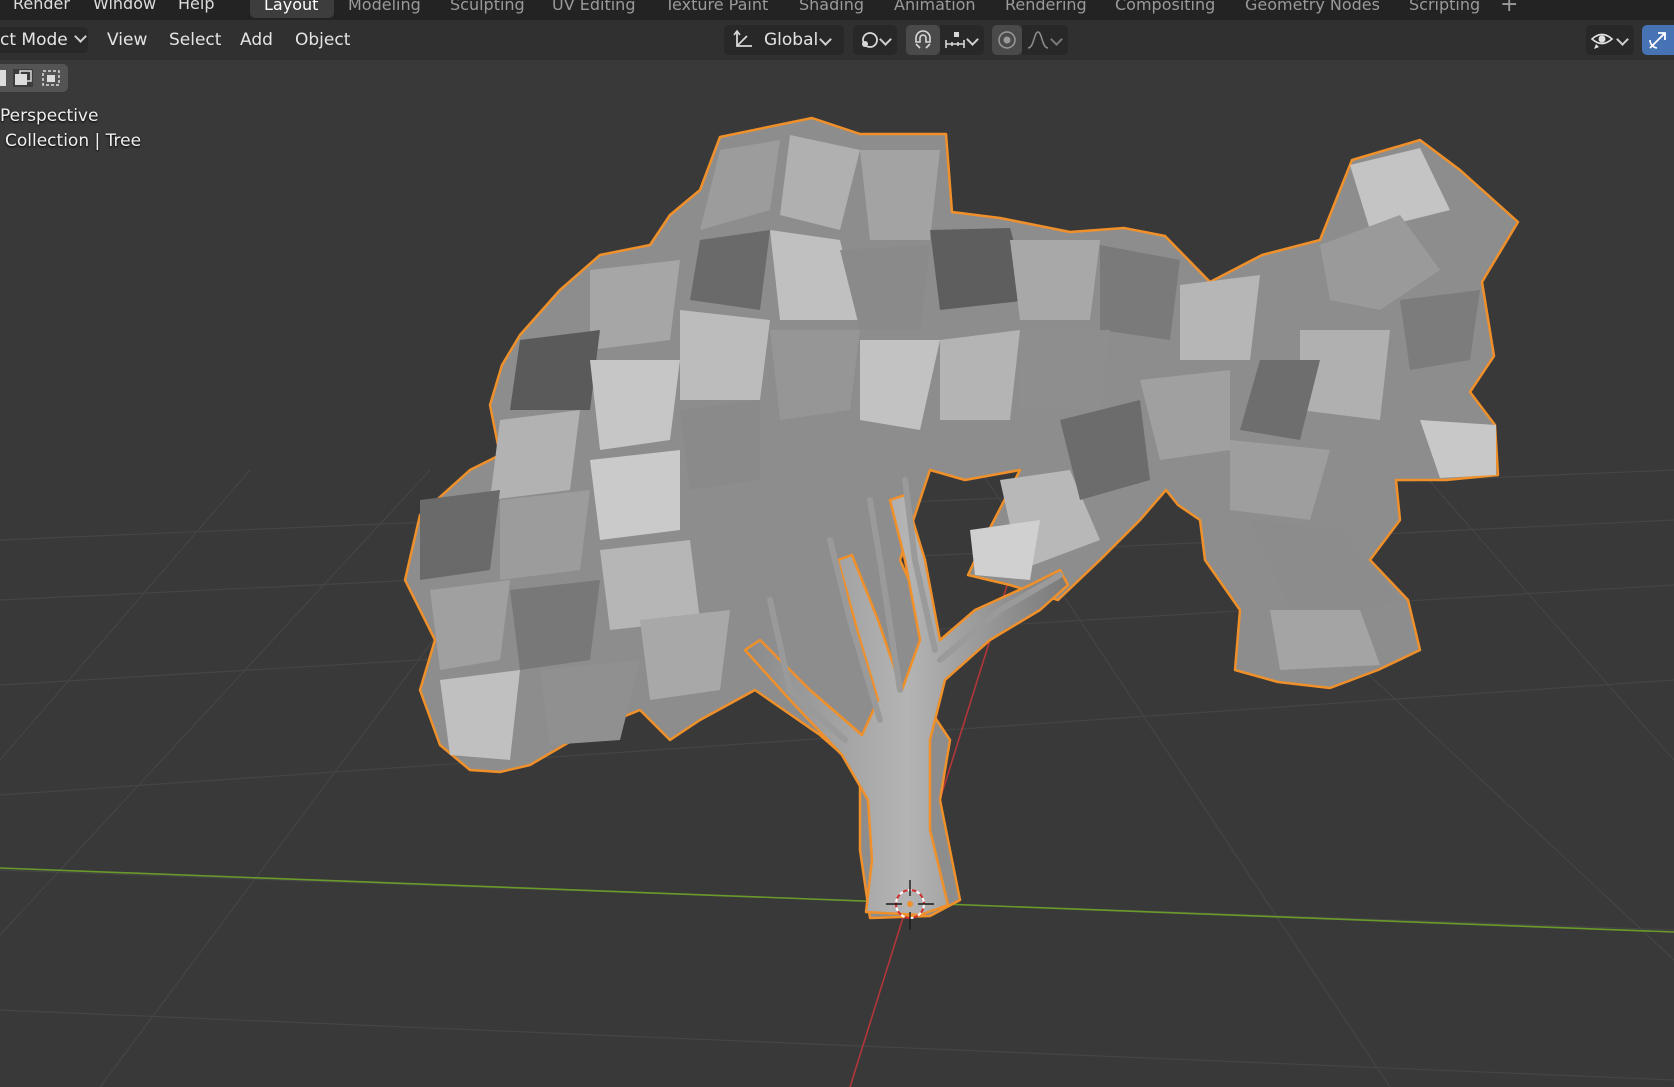  Describe the element at coordinates (73, 141) in the screenshot. I see `collection-info-label: Collection | Tree` at that location.